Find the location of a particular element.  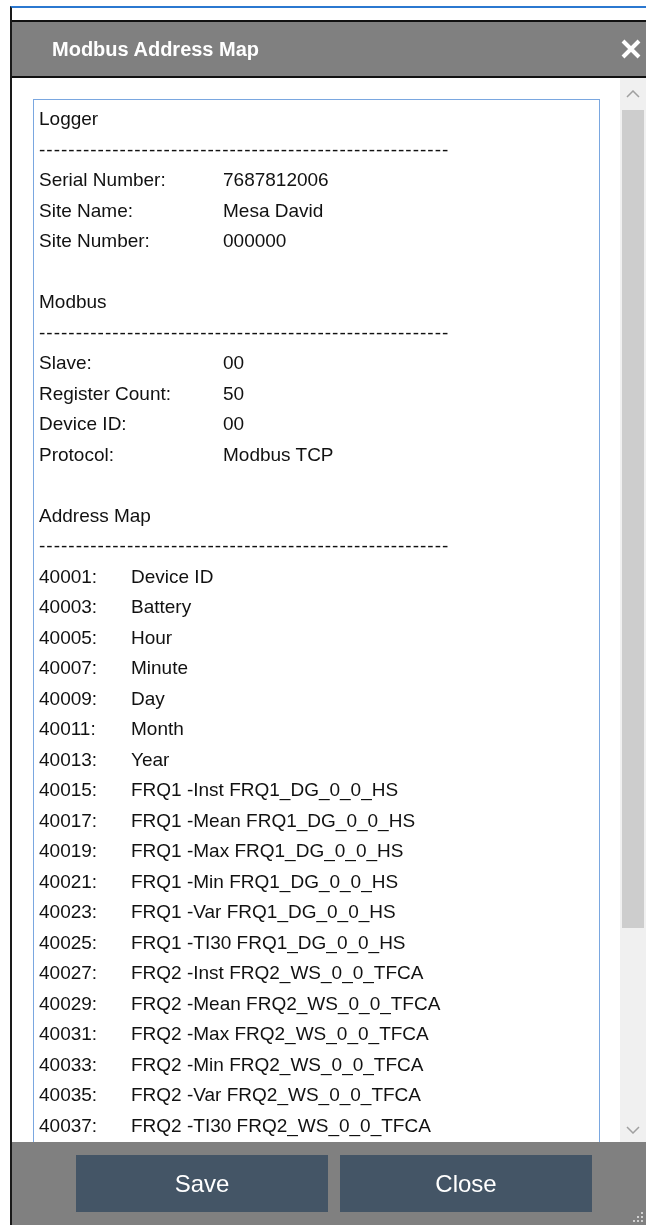

register-name: FRQ1 -TI30 FRQ1_DG_0_0_HS is located at coordinates (268, 943).